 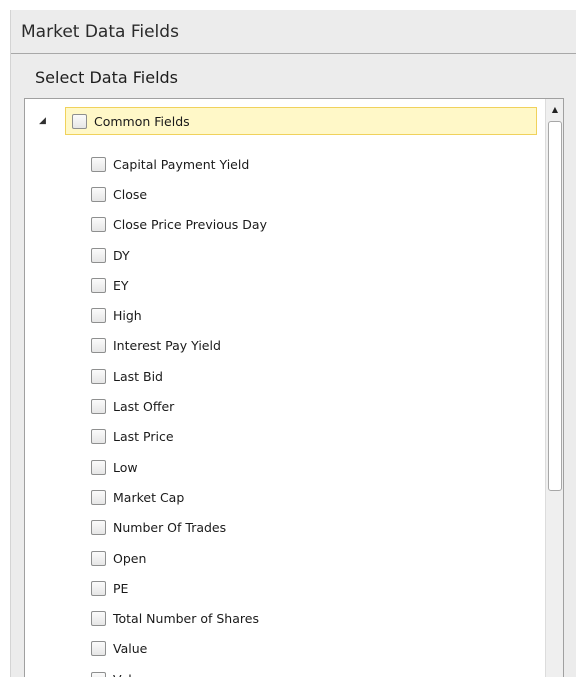 What do you see at coordinates (125, 467) in the screenshot?
I see `tree-item-label: Low` at bounding box center [125, 467].